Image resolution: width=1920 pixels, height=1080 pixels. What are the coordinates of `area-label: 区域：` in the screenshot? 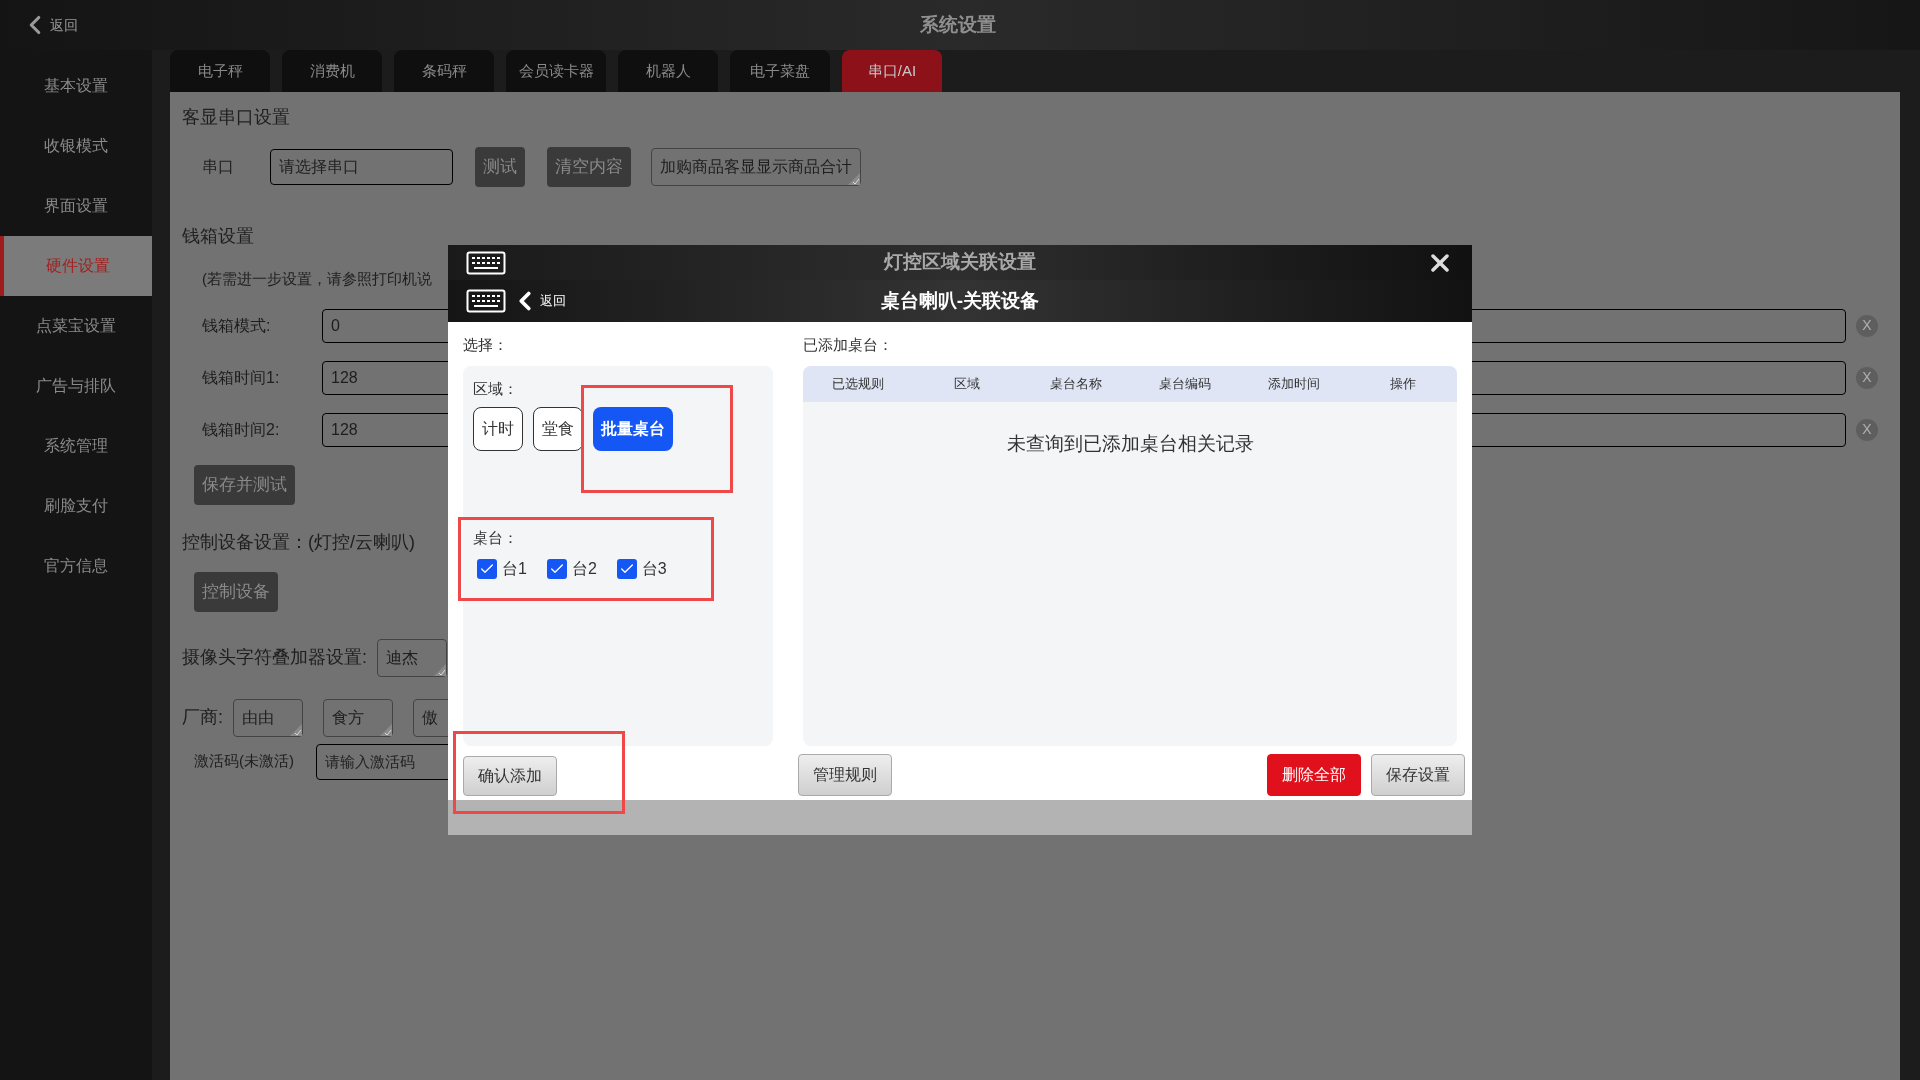 It's located at (496, 389).